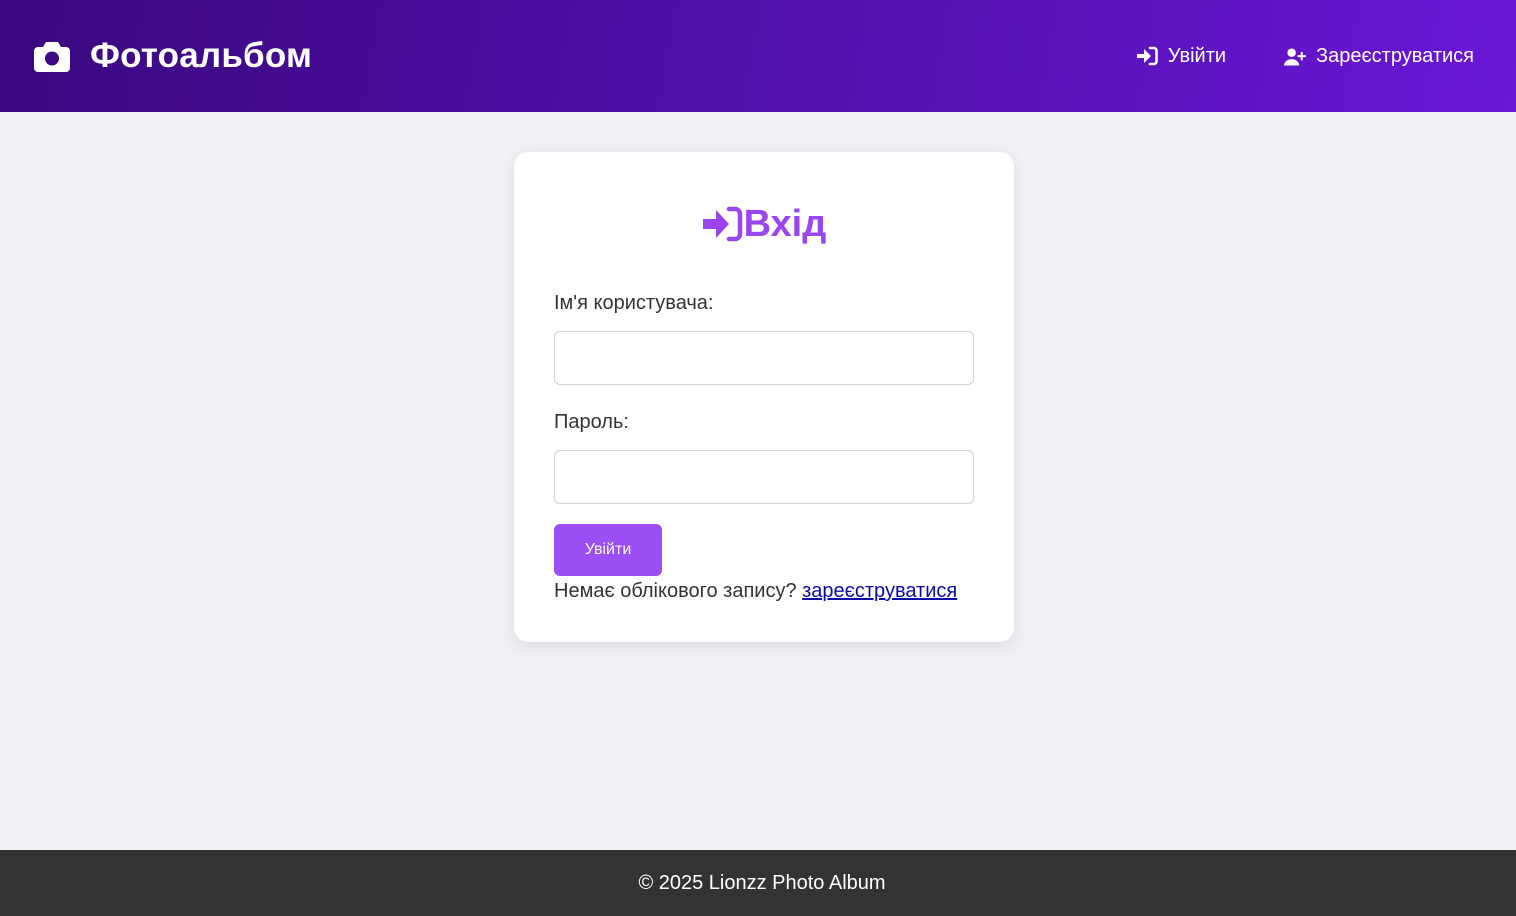 This screenshot has height=916, width=1516. I want to click on footer-copyright: © 2025 Lionzz Photo Album, so click(762, 882).